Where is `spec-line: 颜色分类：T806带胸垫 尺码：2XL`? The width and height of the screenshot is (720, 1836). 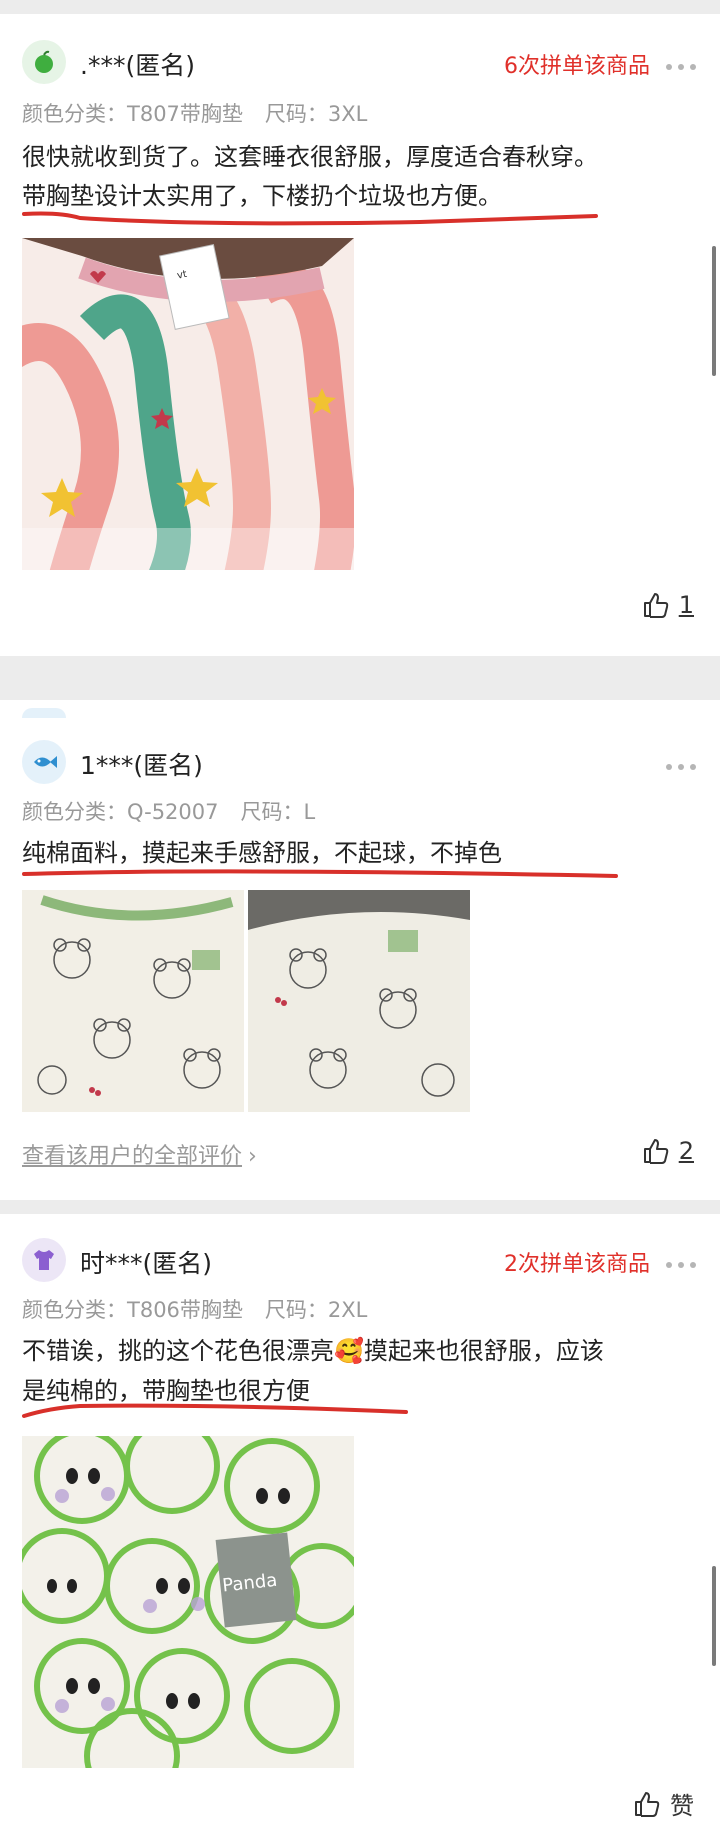 spec-line: 颜色分类：T806带胸垫 尺码：2XL is located at coordinates (194, 1309).